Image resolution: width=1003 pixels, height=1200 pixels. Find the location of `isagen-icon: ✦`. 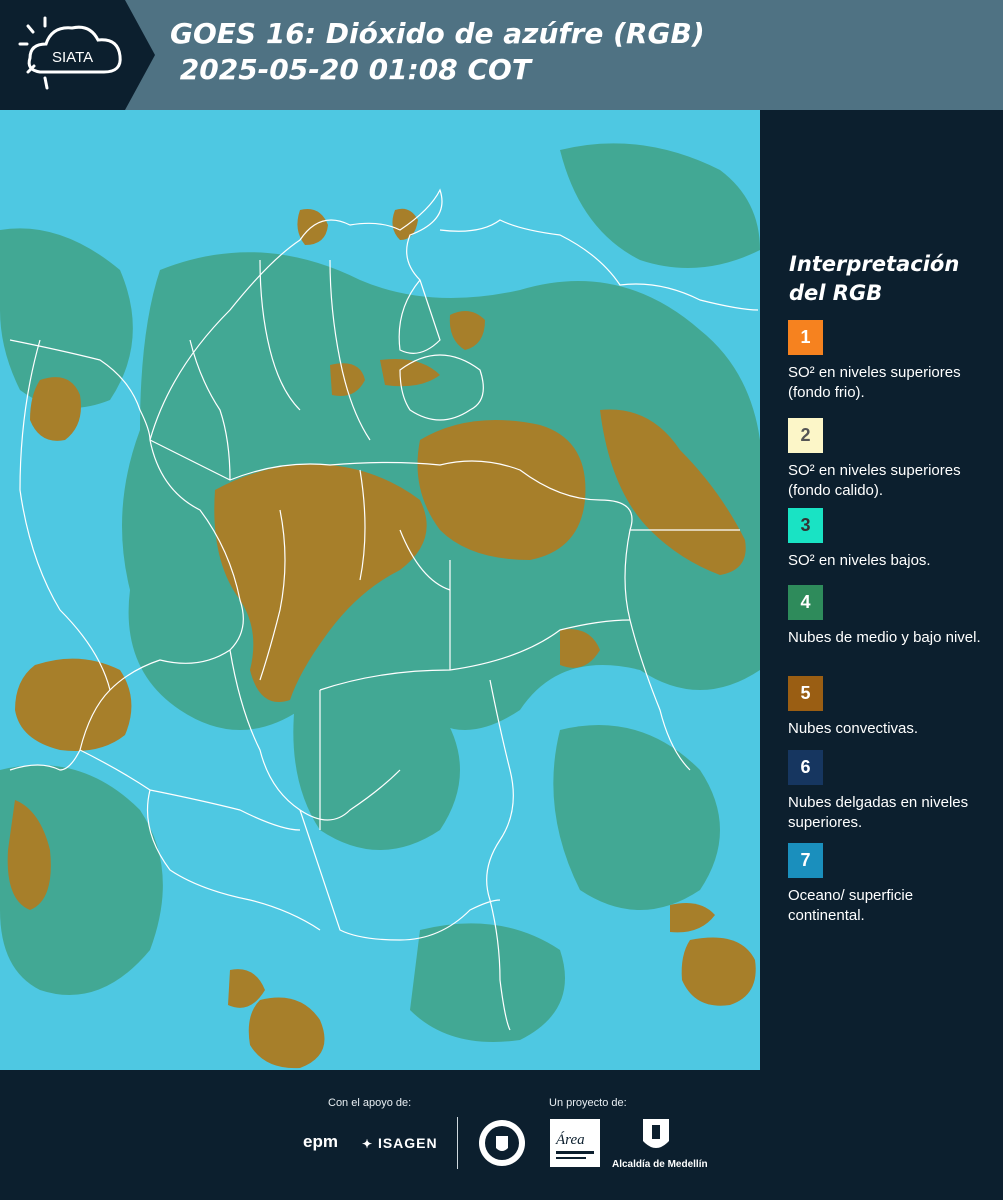

isagen-icon: ✦ is located at coordinates (368, 1144).